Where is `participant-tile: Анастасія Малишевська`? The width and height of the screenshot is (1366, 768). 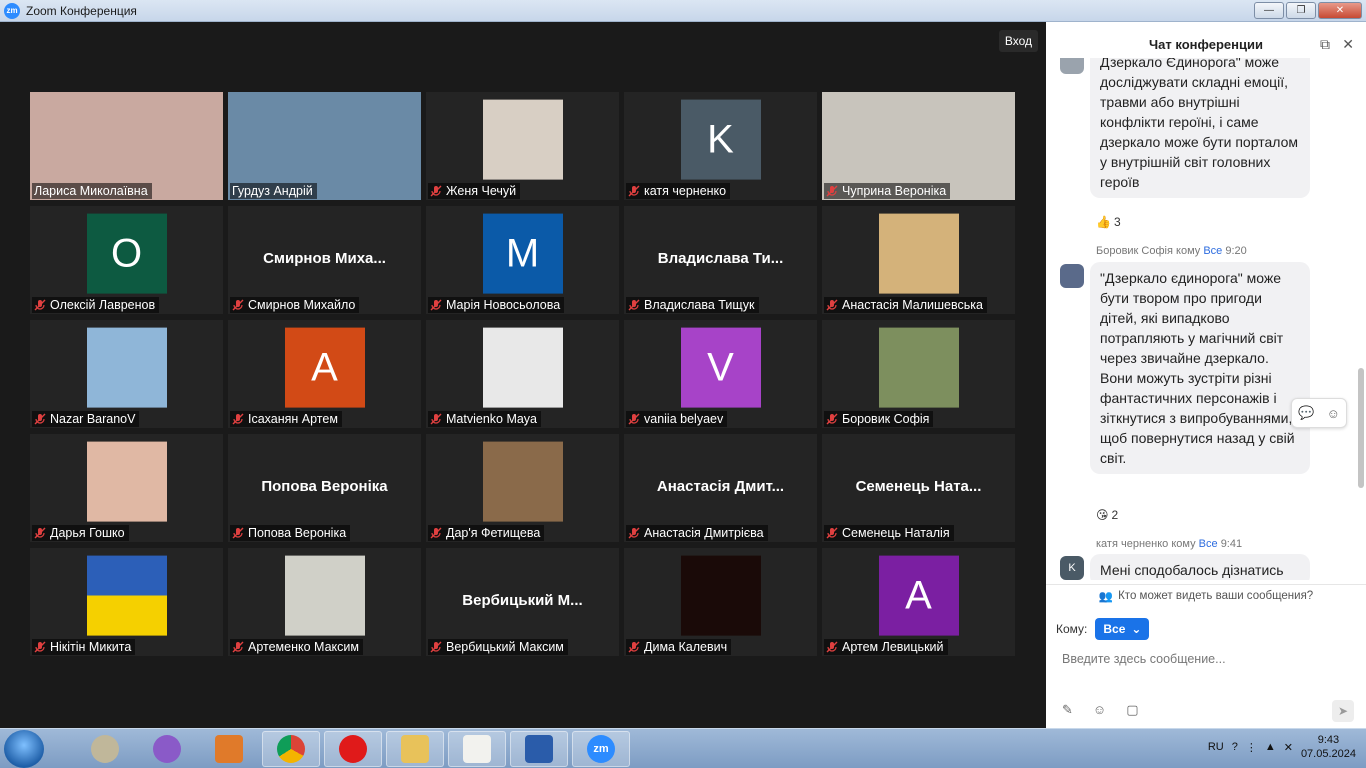
participant-tile: Анастасія Малишевська is located at coordinates (918, 260).